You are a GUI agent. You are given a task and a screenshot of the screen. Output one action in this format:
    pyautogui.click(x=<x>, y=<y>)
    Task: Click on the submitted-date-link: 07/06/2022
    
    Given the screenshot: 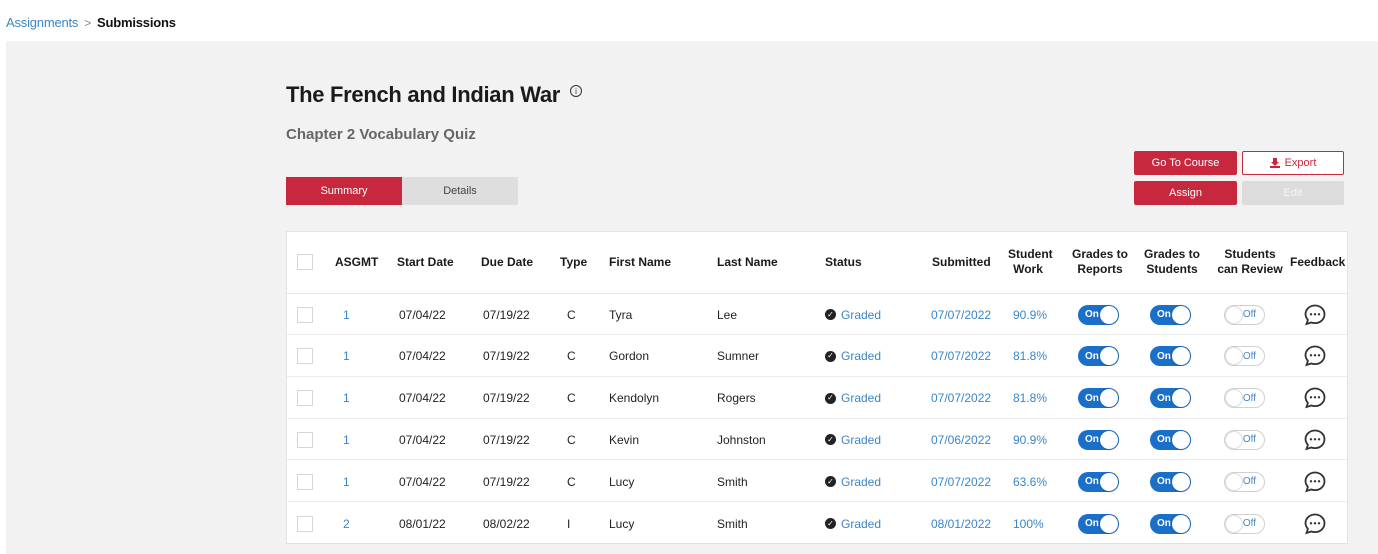 What is the action you would take?
    pyautogui.click(x=961, y=439)
    